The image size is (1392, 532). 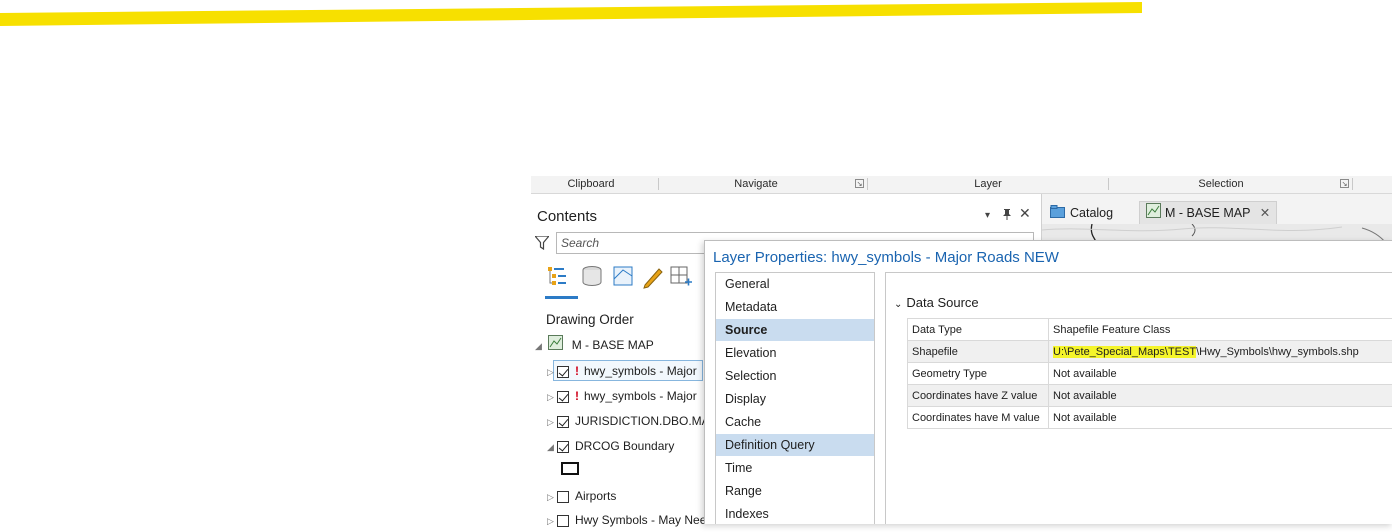 What do you see at coordinates (978, 396) in the screenshot?
I see `property-key: Coordinates have Z value` at bounding box center [978, 396].